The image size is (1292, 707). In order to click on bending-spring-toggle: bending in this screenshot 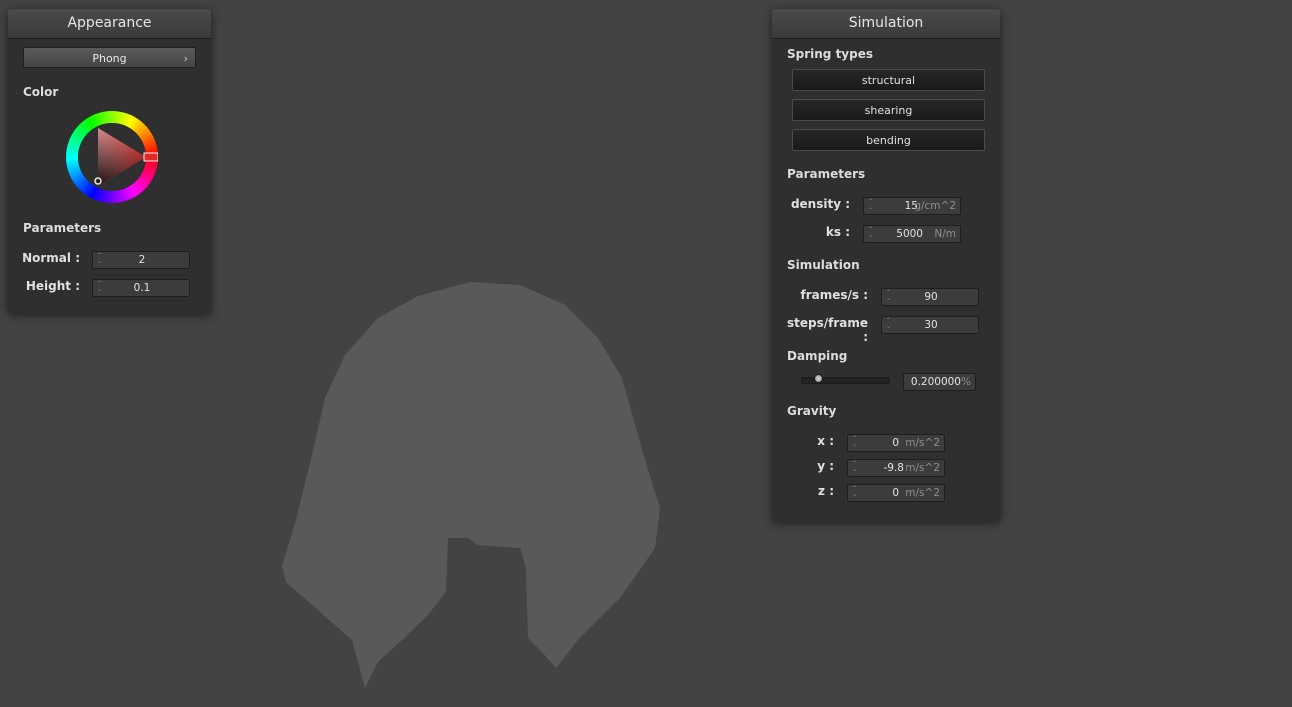, I will do `click(888, 140)`.